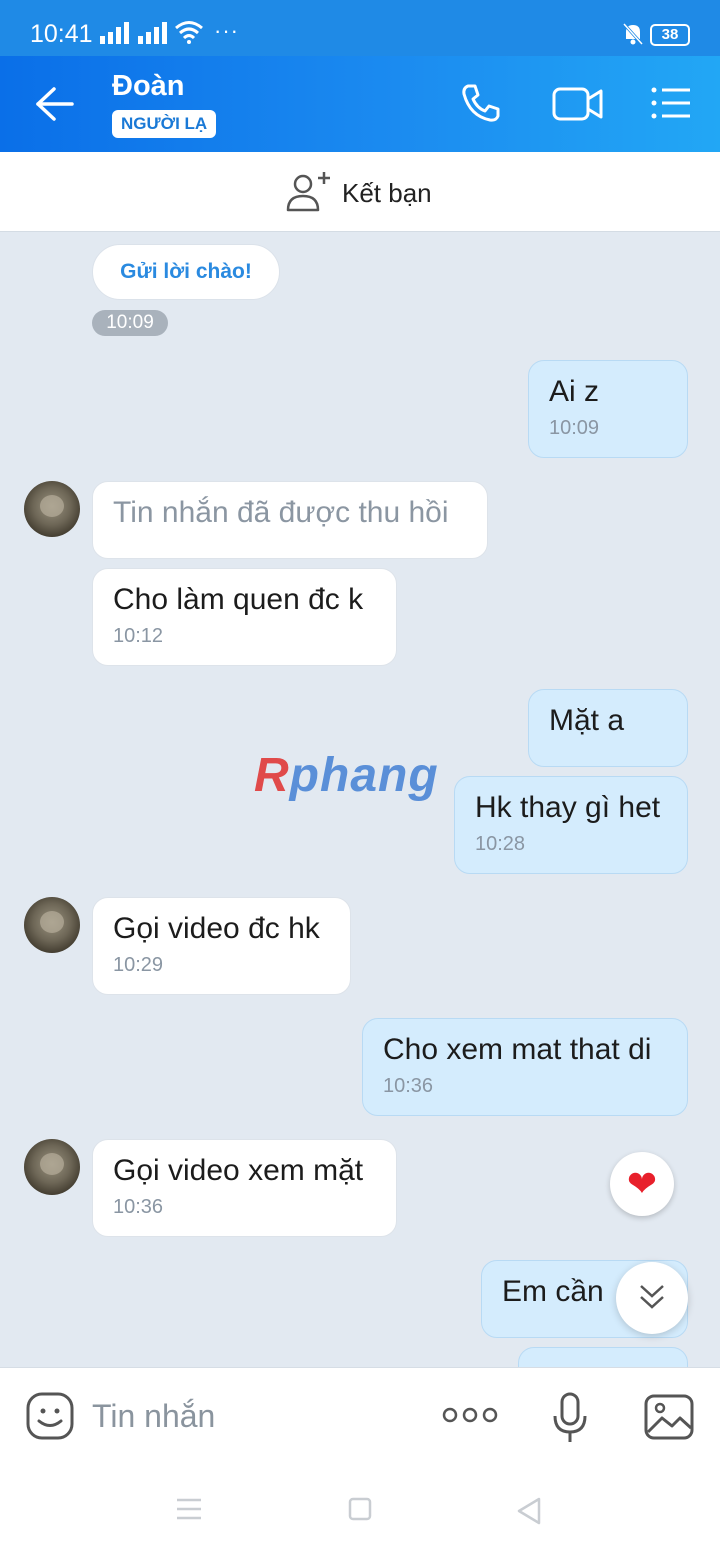 Image resolution: width=720 pixels, height=1560 pixels. What do you see at coordinates (578, 104) in the screenshot?
I see `video-call-icon` at bounding box center [578, 104].